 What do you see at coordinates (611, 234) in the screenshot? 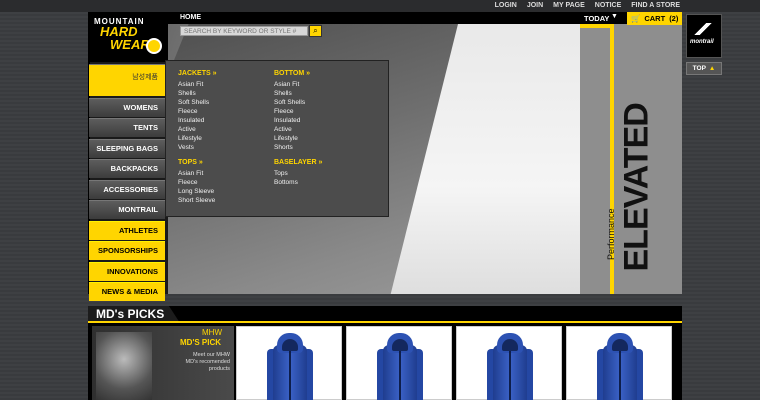
I see `hero-subhead: Performance` at bounding box center [611, 234].